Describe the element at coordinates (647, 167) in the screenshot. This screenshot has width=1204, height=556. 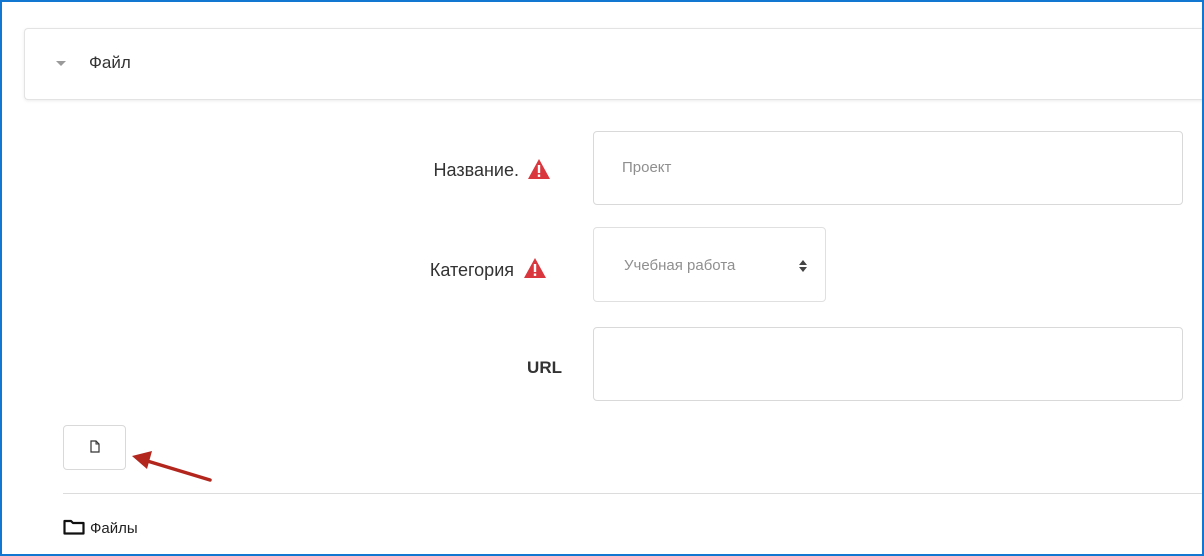
I see `name-placeholder: Проект` at that location.